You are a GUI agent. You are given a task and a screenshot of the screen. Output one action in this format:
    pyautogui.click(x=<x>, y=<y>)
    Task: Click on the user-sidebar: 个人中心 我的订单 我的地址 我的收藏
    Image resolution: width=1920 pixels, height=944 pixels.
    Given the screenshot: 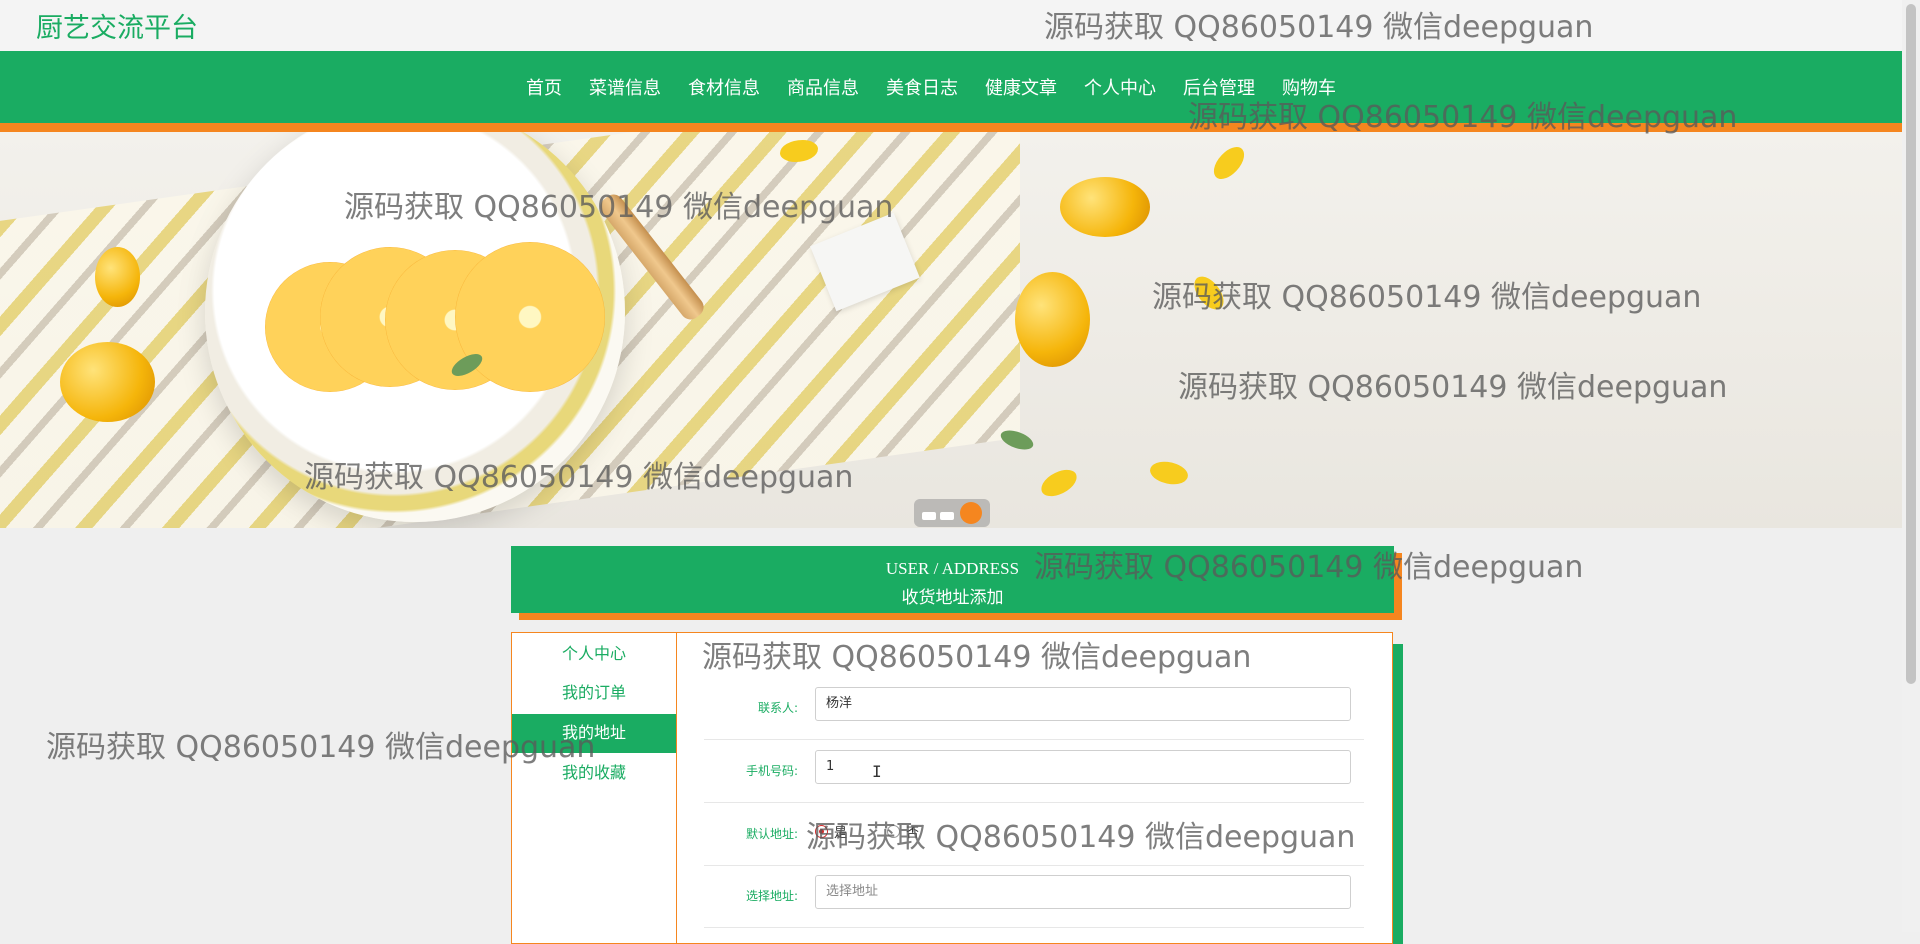 What is the action you would take?
    pyautogui.click(x=594, y=788)
    